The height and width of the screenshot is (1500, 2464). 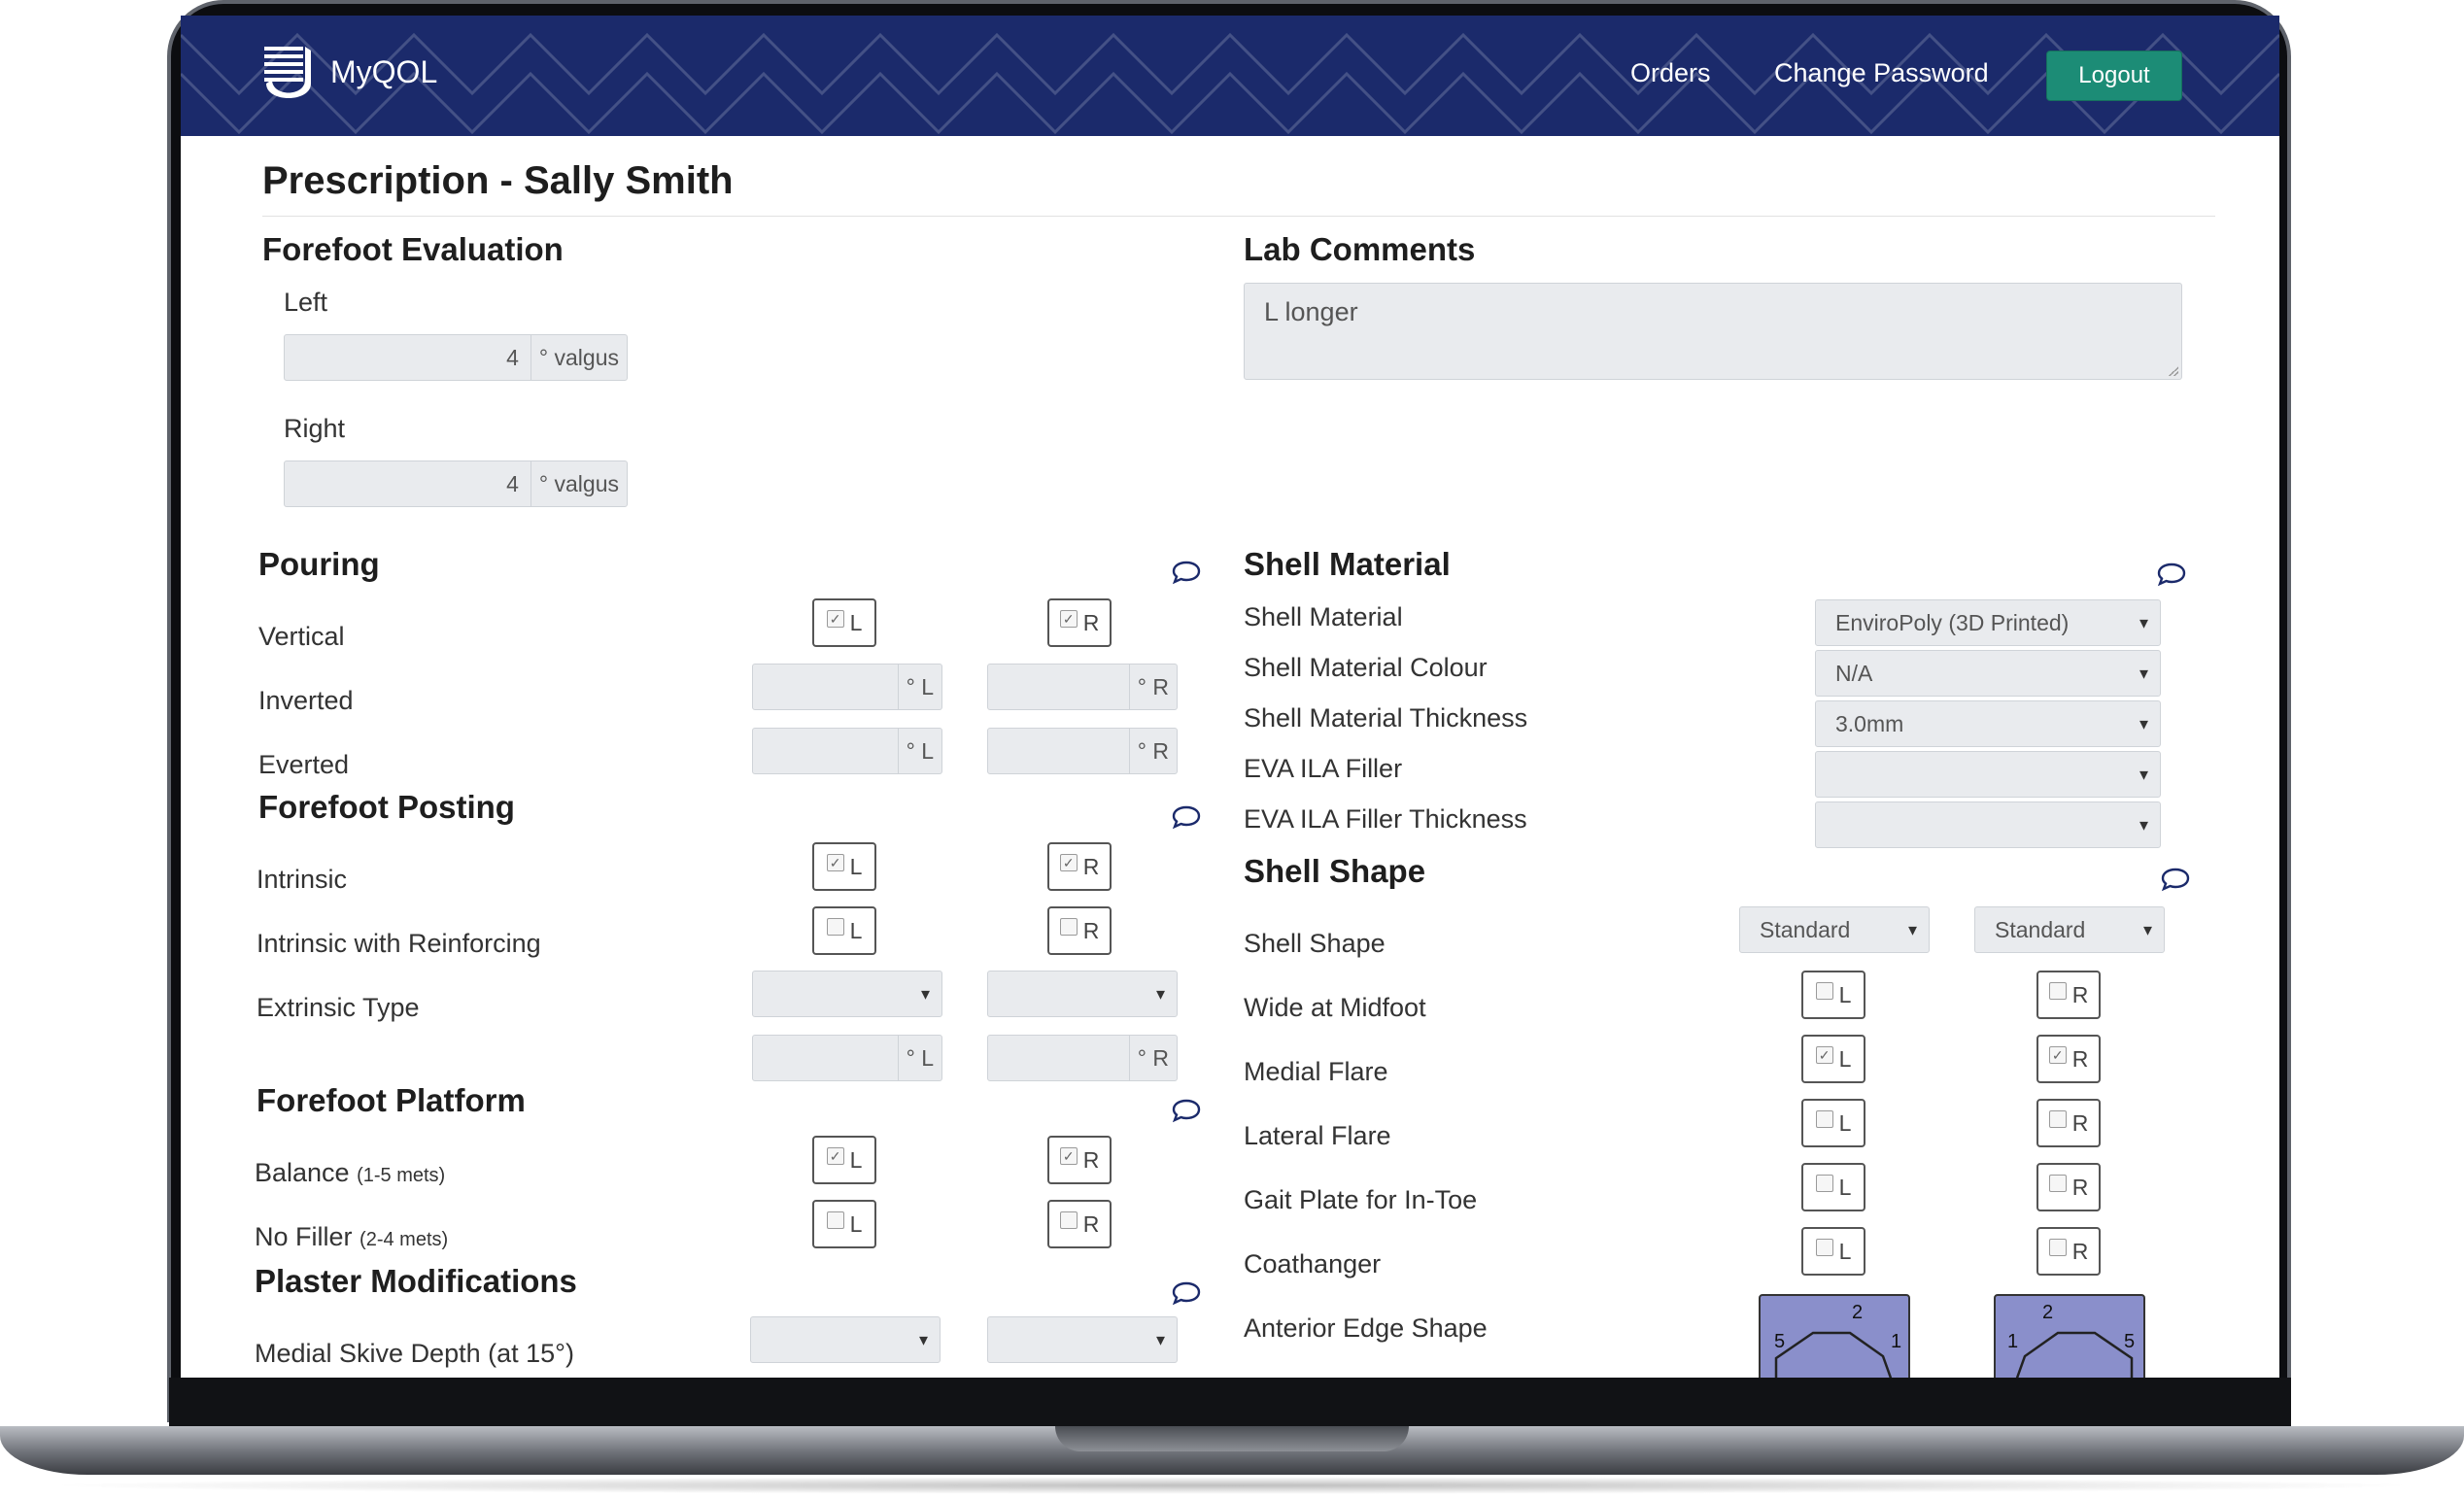 What do you see at coordinates (1323, 617) in the screenshot?
I see `shell-material-label: Shell Material` at bounding box center [1323, 617].